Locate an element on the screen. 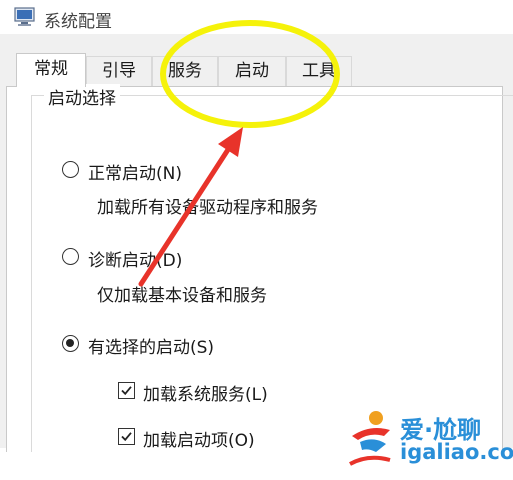  msconfig-computer-icon is located at coordinates (24, 16).